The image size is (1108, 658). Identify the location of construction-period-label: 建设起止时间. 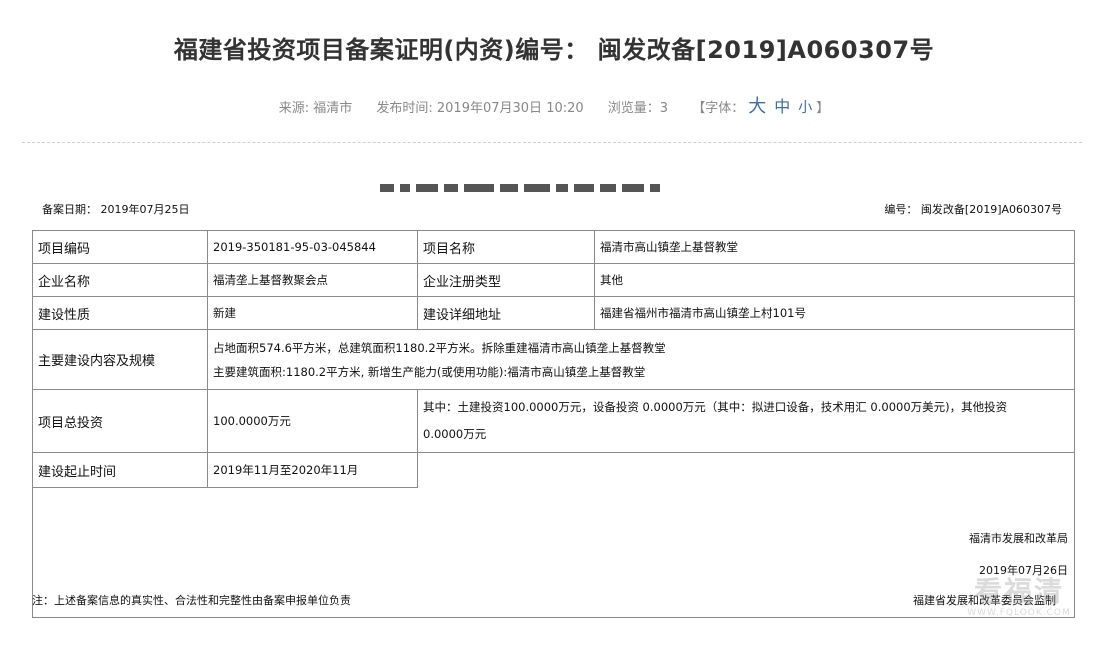
(120, 470).